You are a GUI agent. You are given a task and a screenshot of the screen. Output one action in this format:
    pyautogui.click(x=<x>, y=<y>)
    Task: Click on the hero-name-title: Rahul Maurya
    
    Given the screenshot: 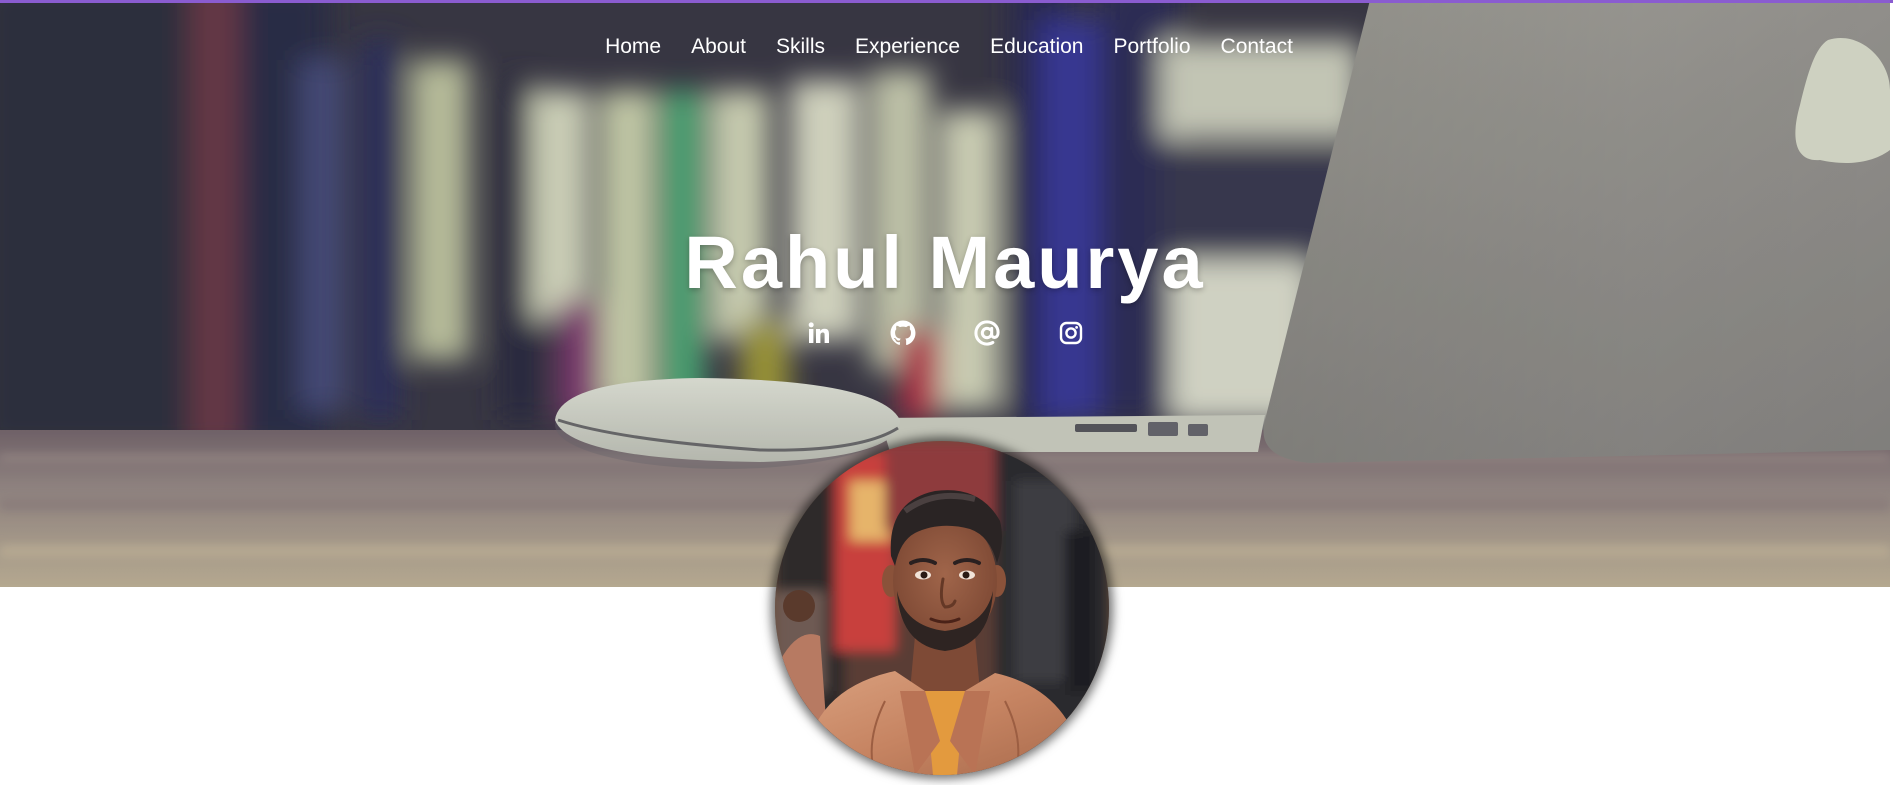 What is the action you would take?
    pyautogui.click(x=945, y=262)
    